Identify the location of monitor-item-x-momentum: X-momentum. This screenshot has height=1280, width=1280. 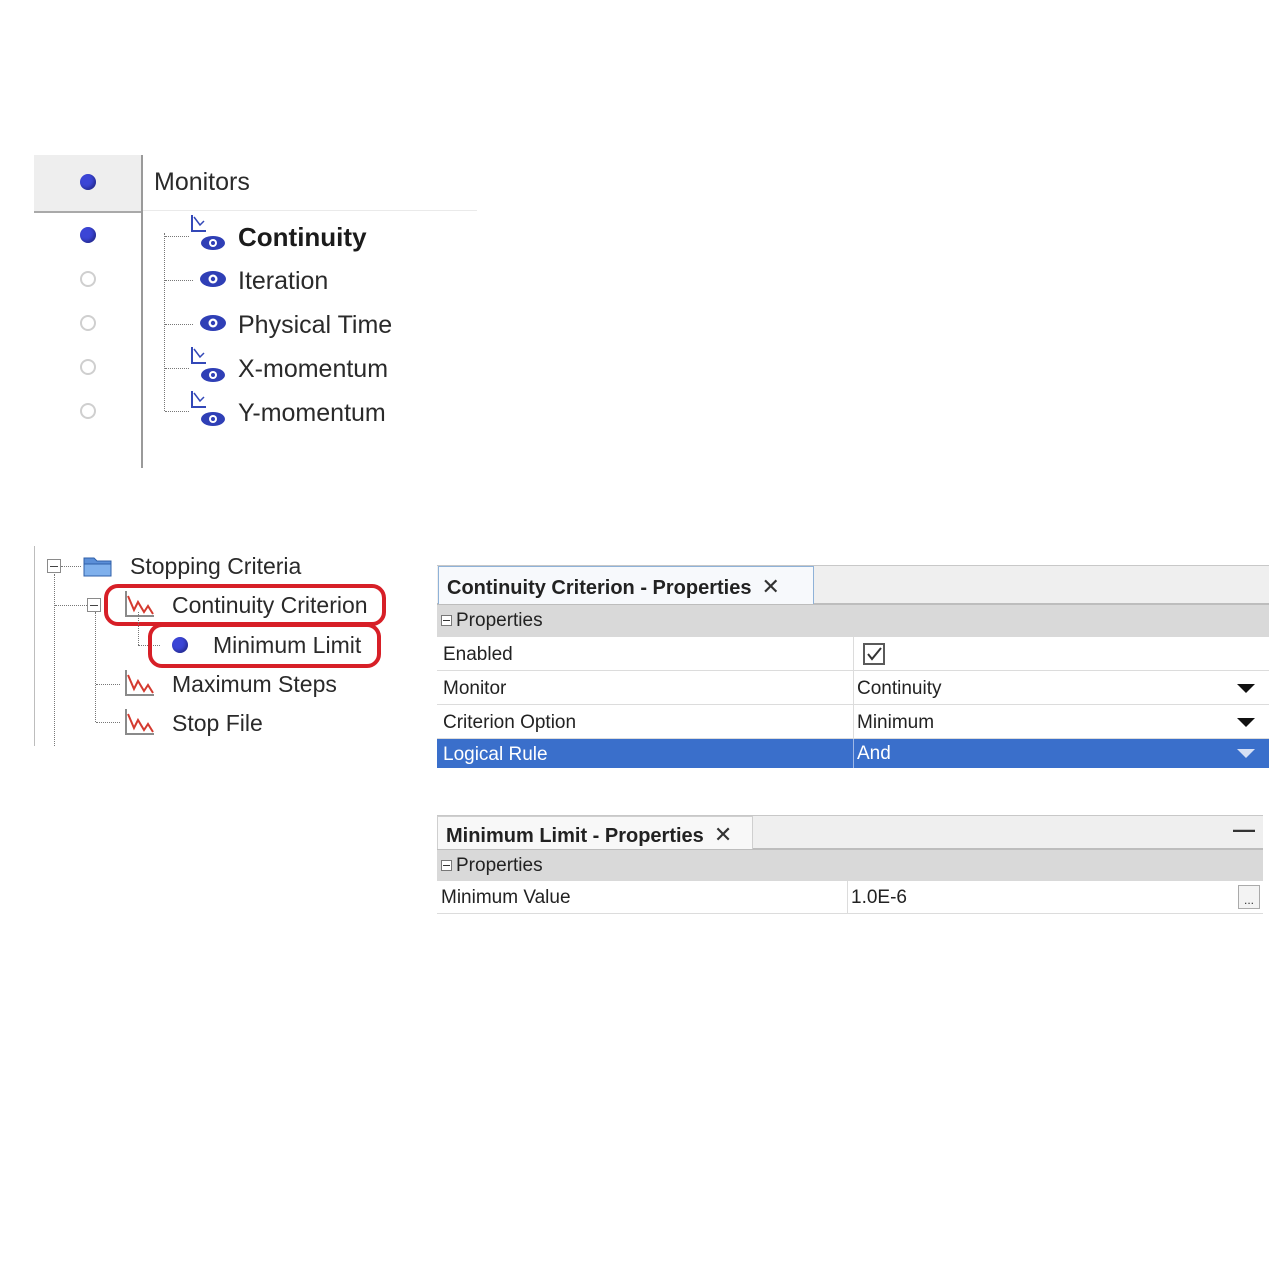
(313, 369).